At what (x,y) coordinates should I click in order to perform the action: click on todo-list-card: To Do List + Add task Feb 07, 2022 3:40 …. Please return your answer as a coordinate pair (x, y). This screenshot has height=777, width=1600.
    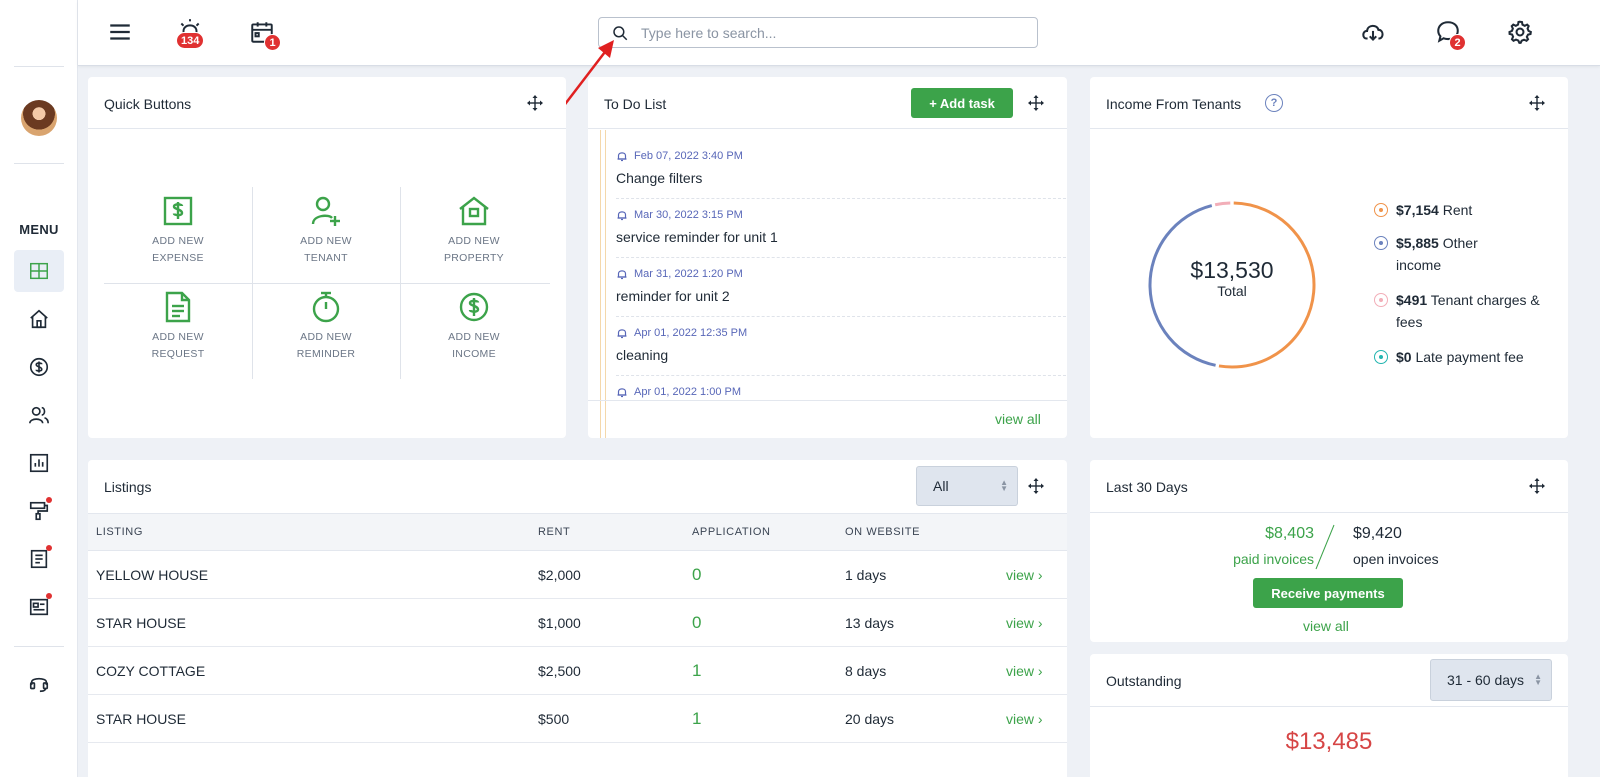
    Looking at the image, I should click on (827, 257).